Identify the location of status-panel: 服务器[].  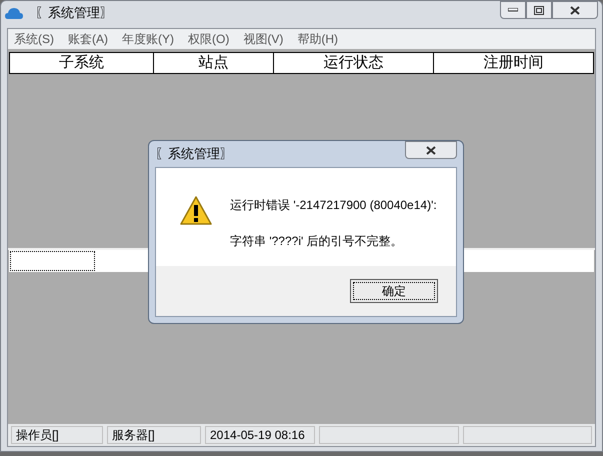
(154, 435).